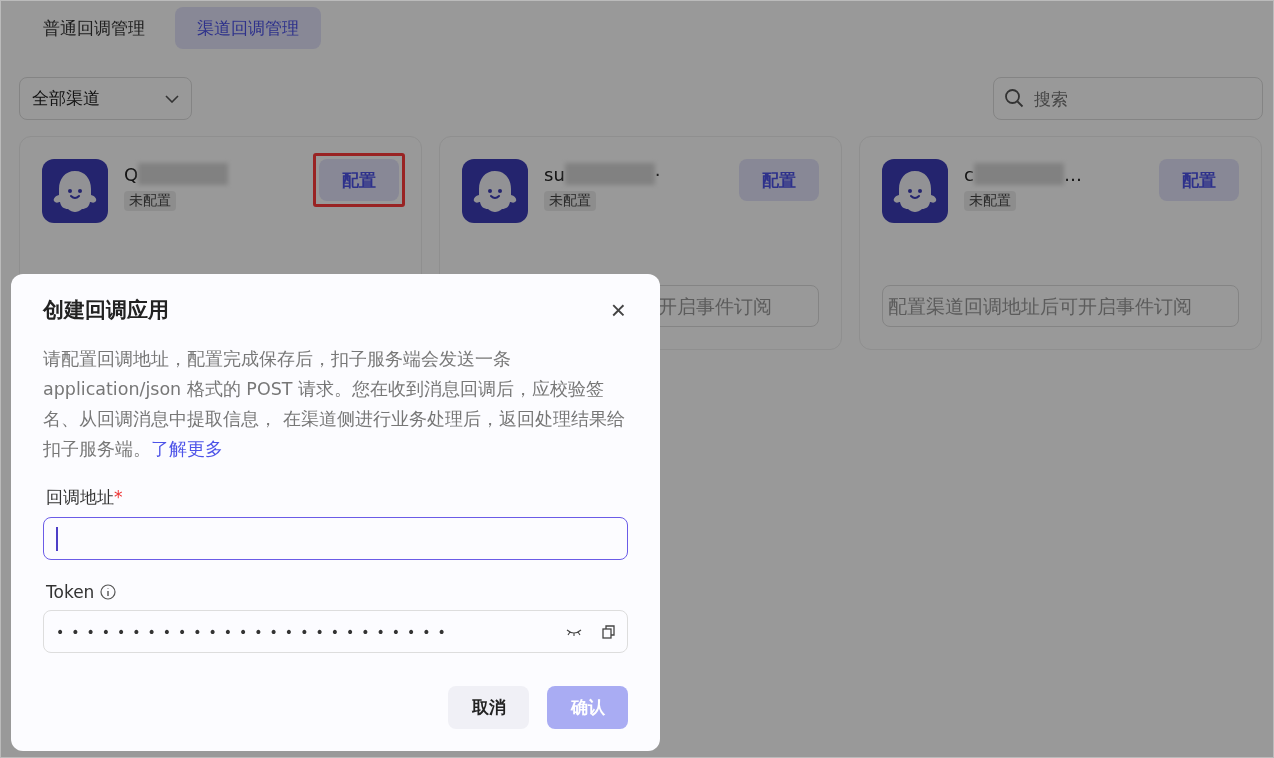 This screenshot has width=1274, height=758. Describe the element at coordinates (618, 310) in the screenshot. I see `close-button: ×` at that location.